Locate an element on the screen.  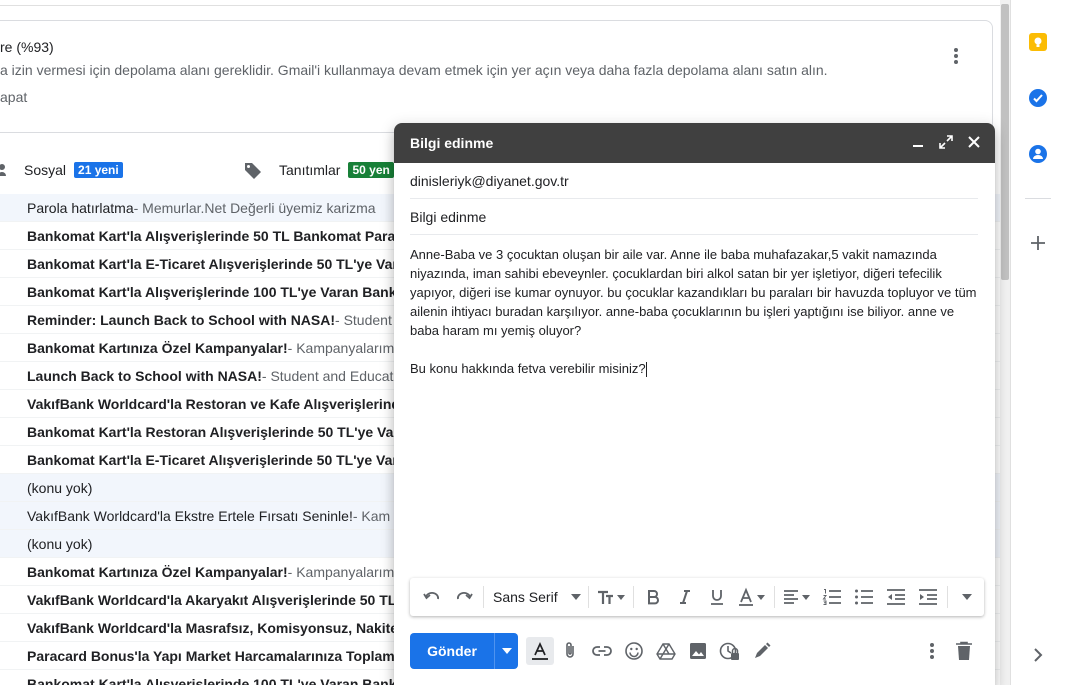
font-size-icon is located at coordinates (611, 597).